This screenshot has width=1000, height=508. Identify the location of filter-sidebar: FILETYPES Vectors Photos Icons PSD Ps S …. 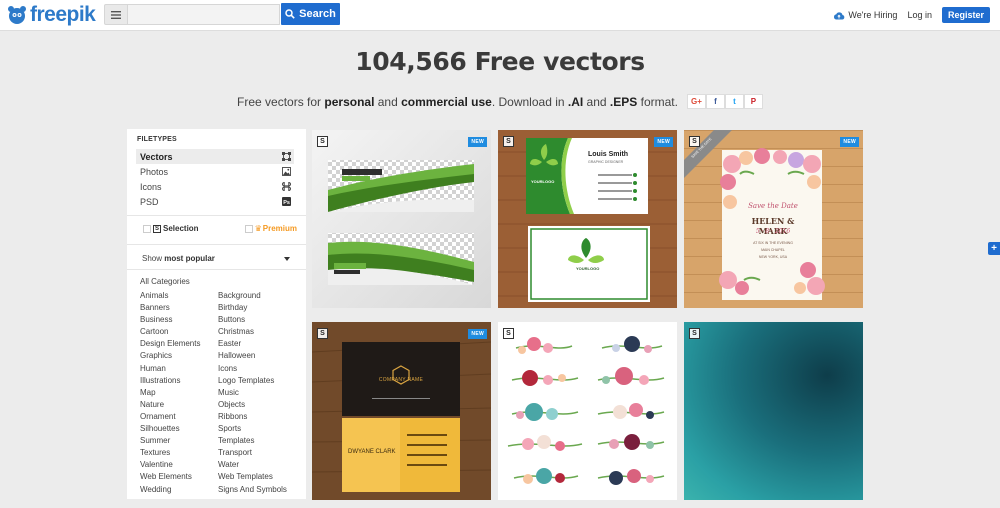
(216, 314).